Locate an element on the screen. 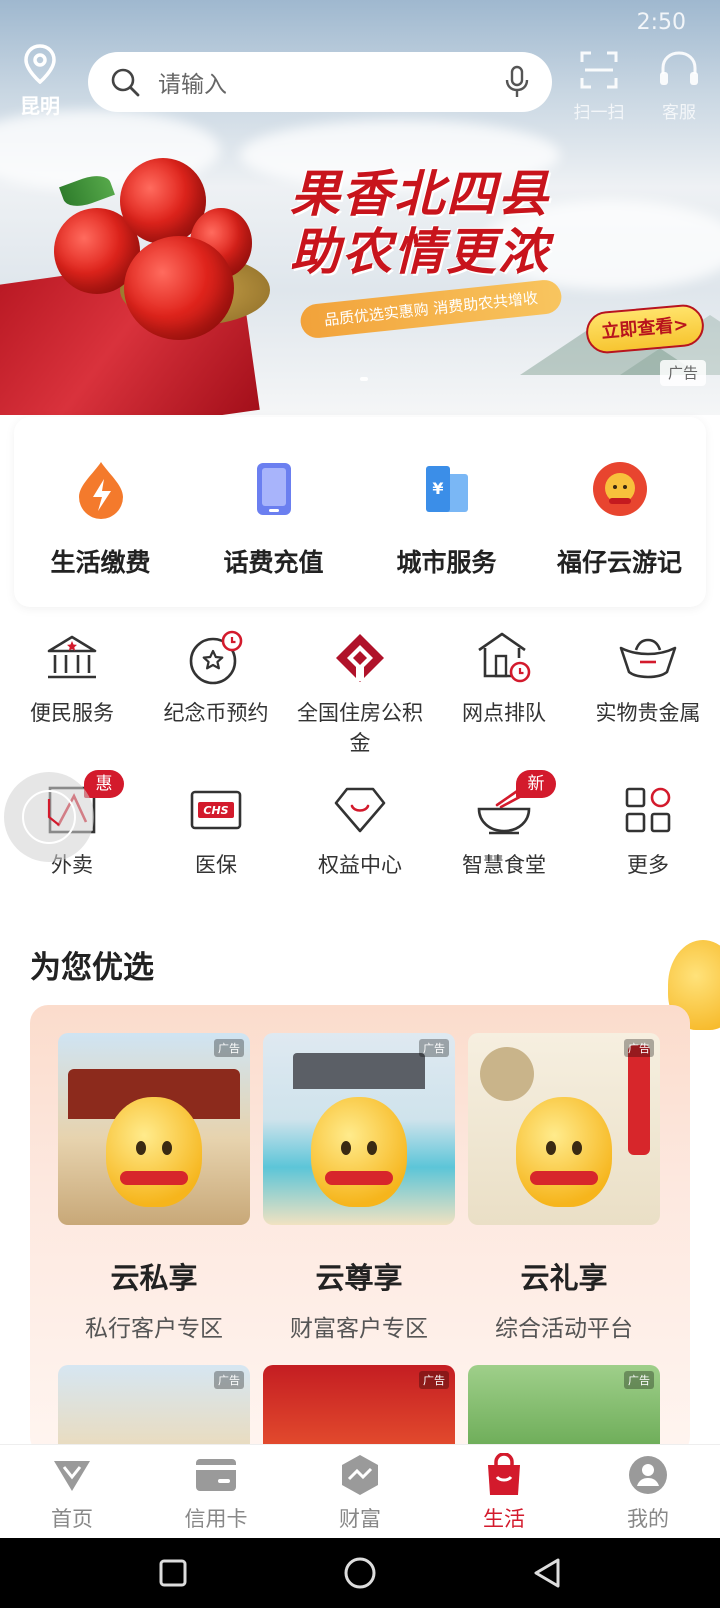 The height and width of the screenshot is (1608, 720). firecracker-decoration is located at coordinates (639, 1100).